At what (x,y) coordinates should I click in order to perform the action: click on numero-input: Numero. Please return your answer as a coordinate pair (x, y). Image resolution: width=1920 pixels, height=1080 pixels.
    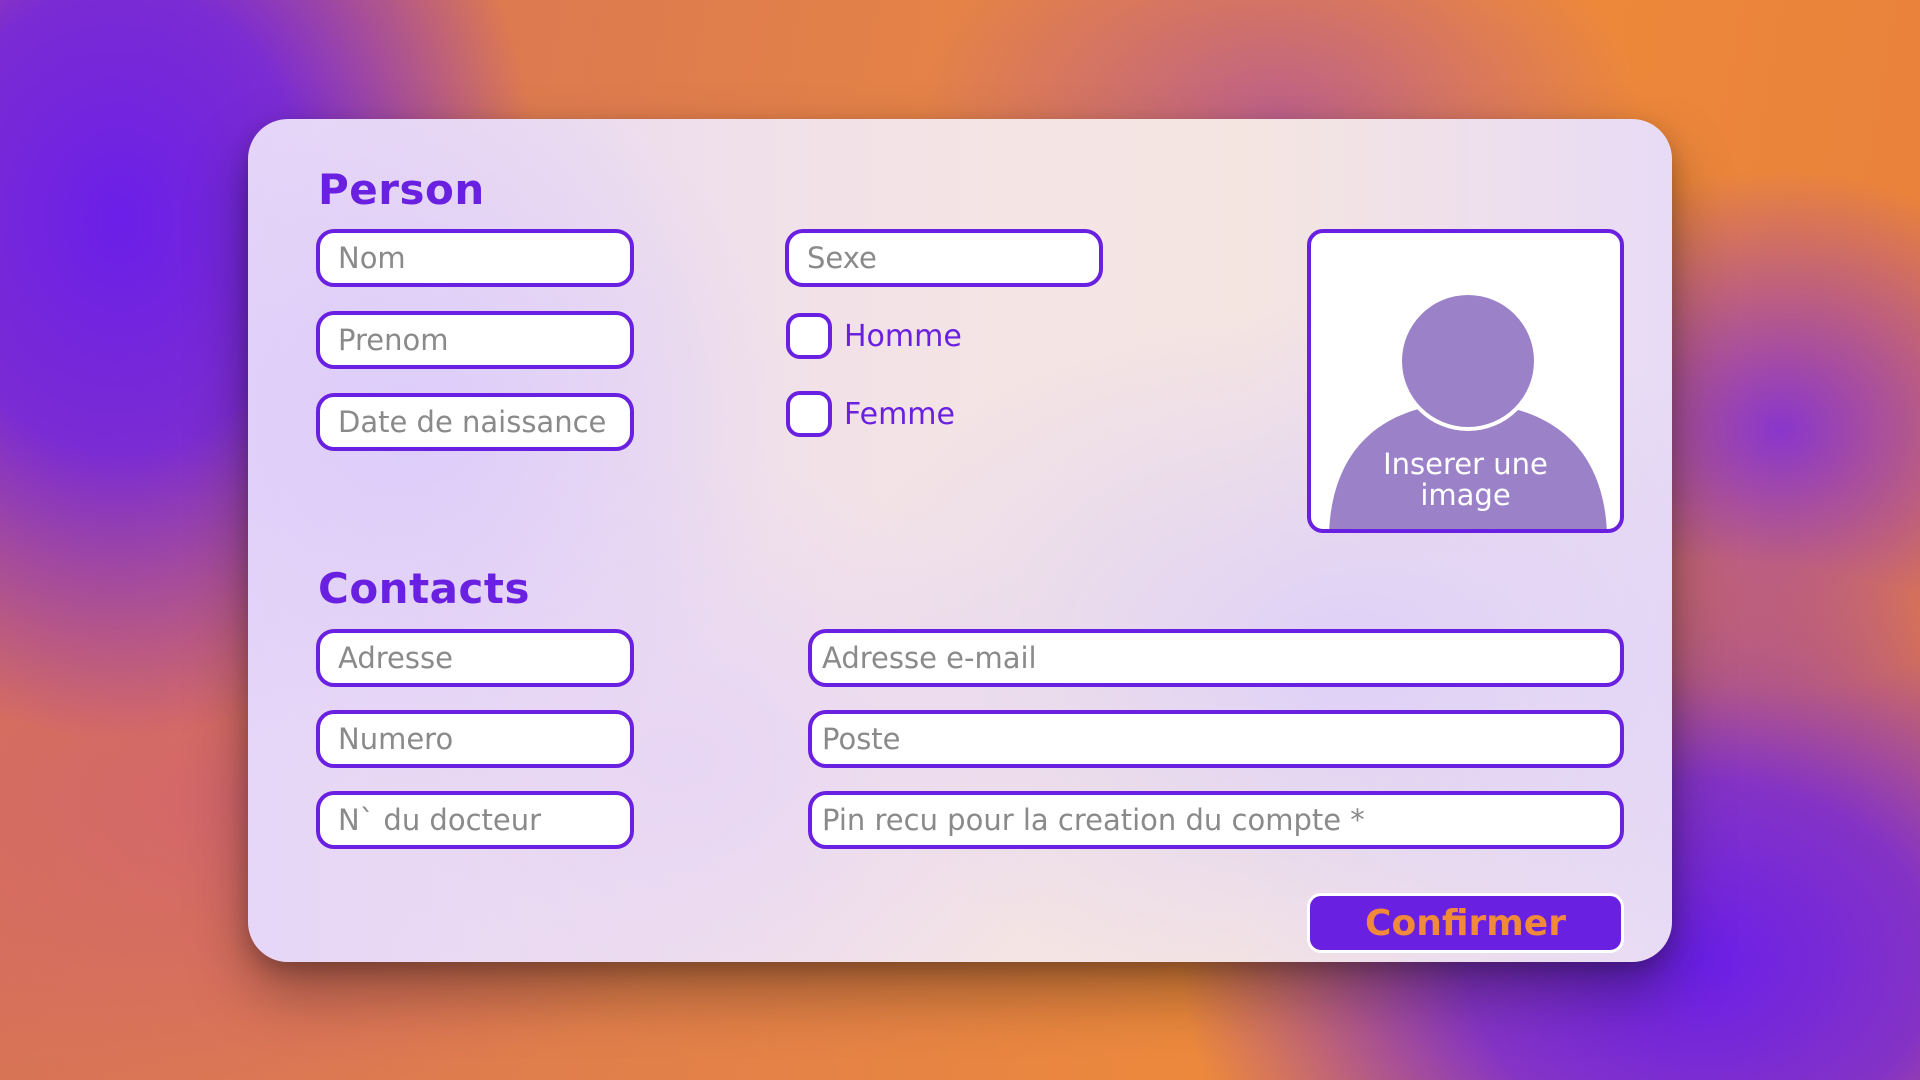
    Looking at the image, I should click on (475, 739).